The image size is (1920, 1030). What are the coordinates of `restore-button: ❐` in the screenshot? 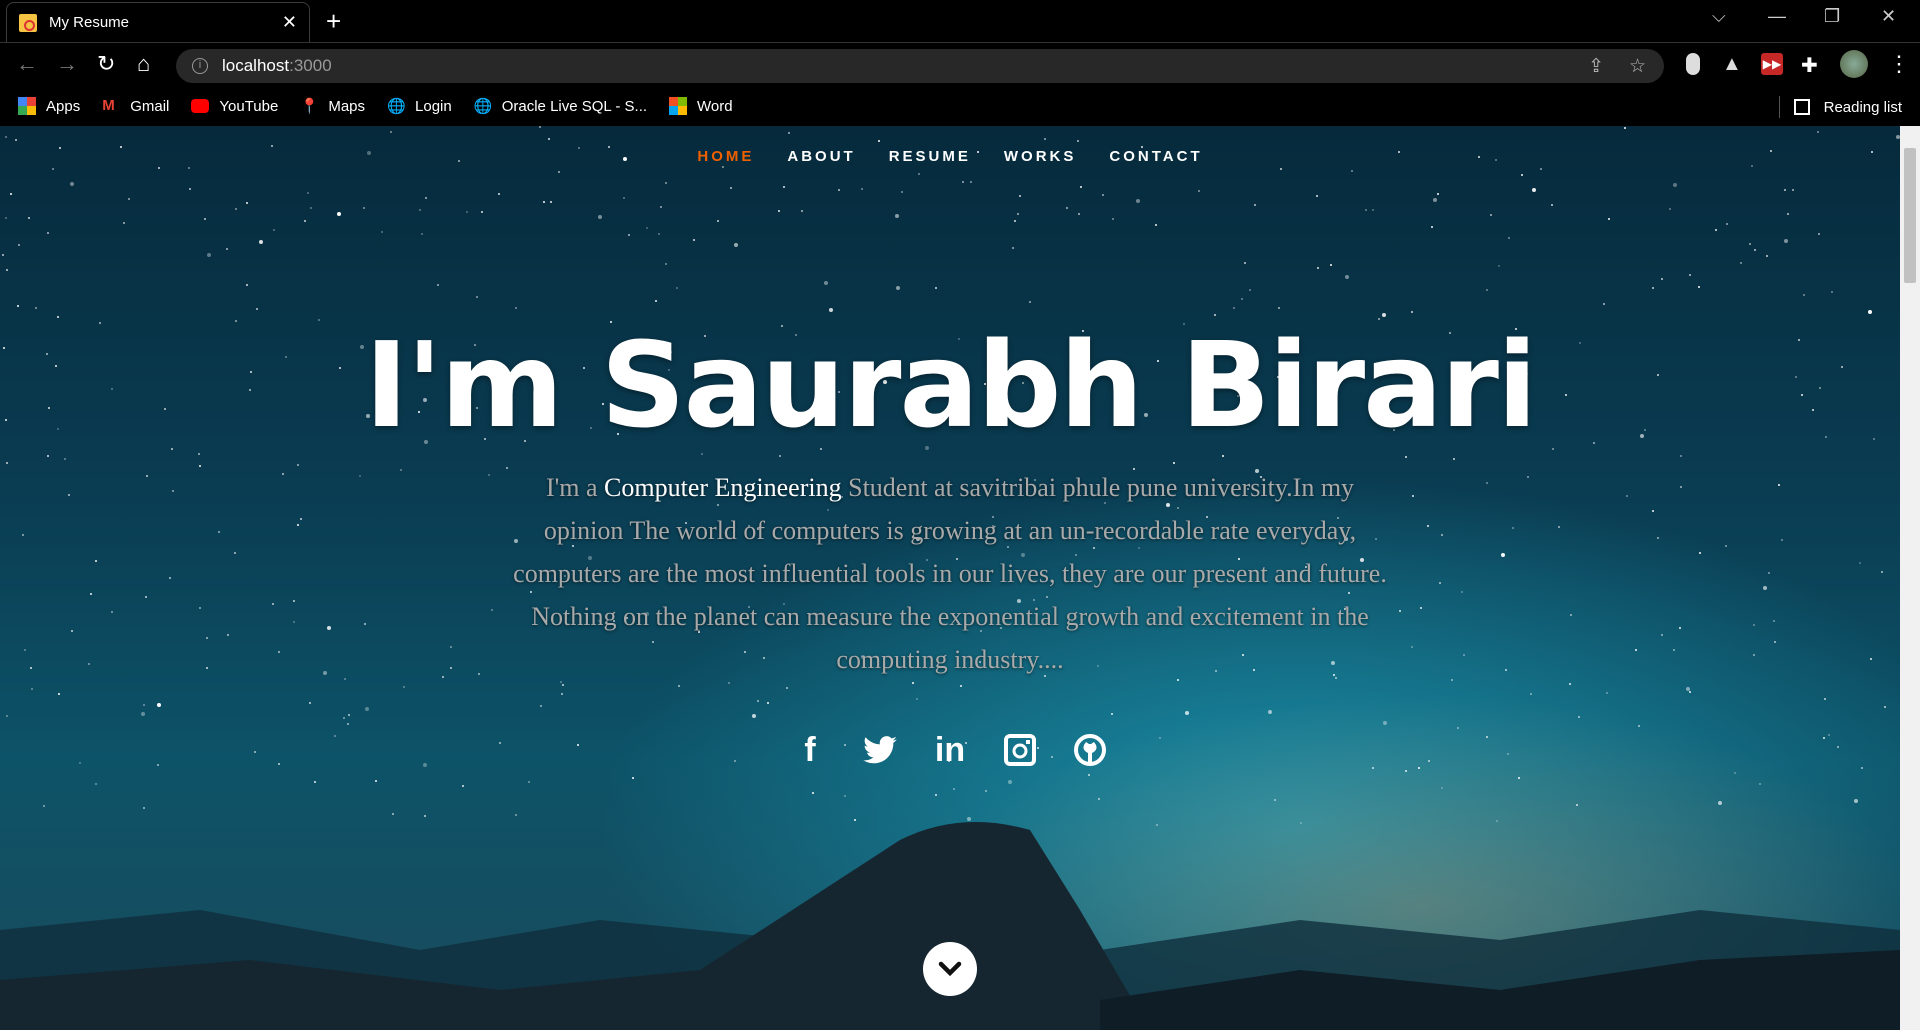 It's located at (1832, 16).